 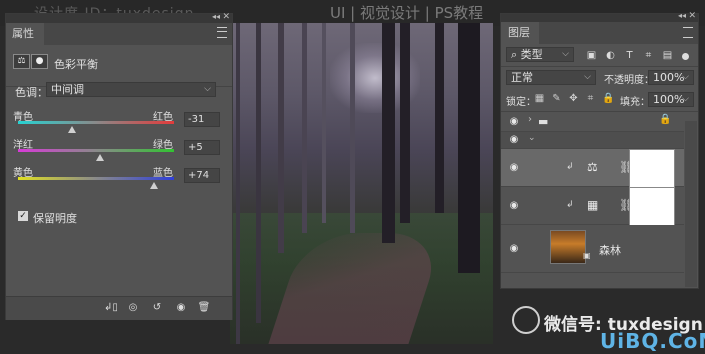 I want to click on magenta-green-value-field: +5, so click(x=202, y=147).